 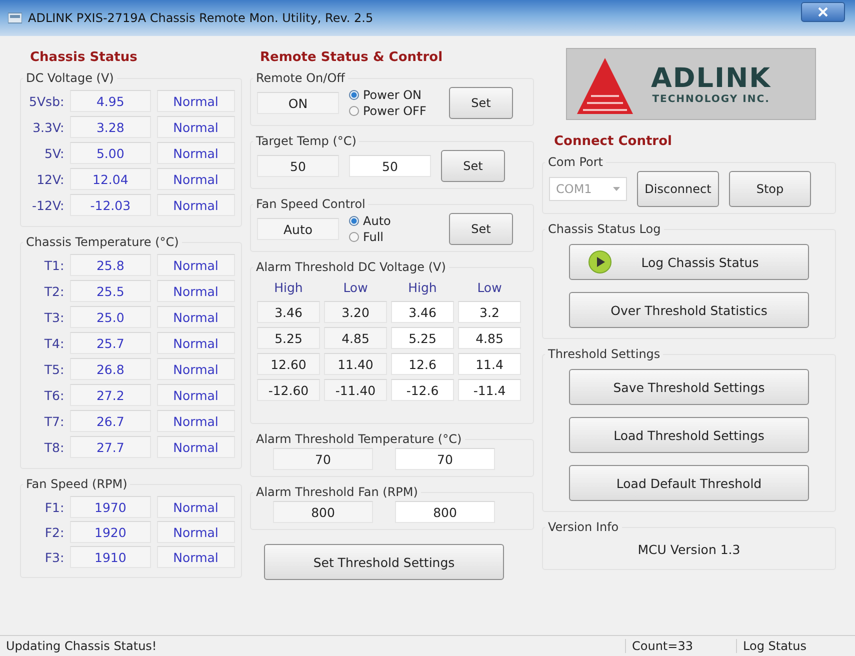 What do you see at coordinates (616, 189) in the screenshot?
I see `caret-icon` at bounding box center [616, 189].